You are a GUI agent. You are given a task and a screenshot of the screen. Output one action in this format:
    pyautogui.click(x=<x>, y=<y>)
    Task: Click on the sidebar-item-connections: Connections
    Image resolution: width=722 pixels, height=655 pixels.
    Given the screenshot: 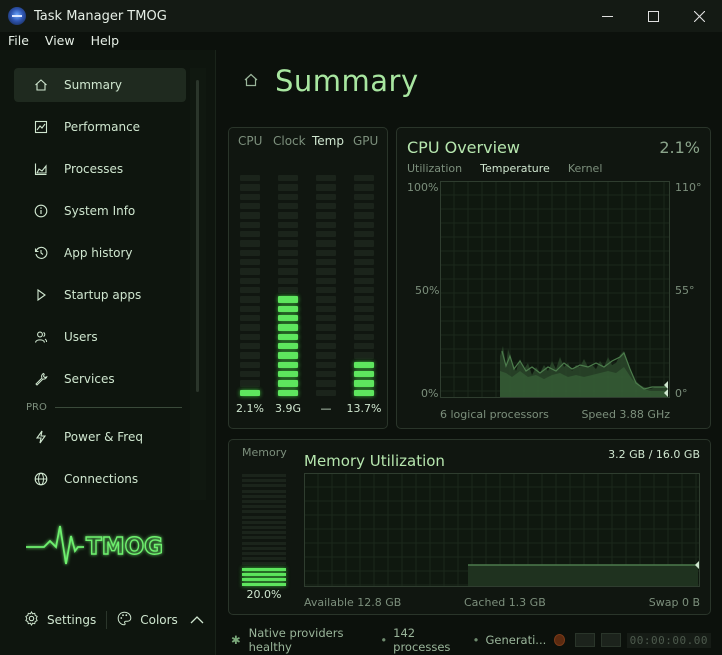 What is the action you would take?
    pyautogui.click(x=100, y=479)
    